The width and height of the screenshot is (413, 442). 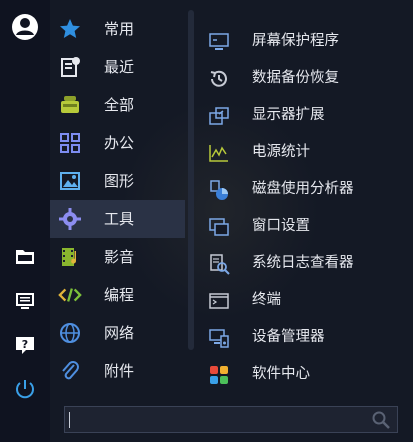 I want to click on app-label: 屏幕保护程序, so click(x=295, y=41).